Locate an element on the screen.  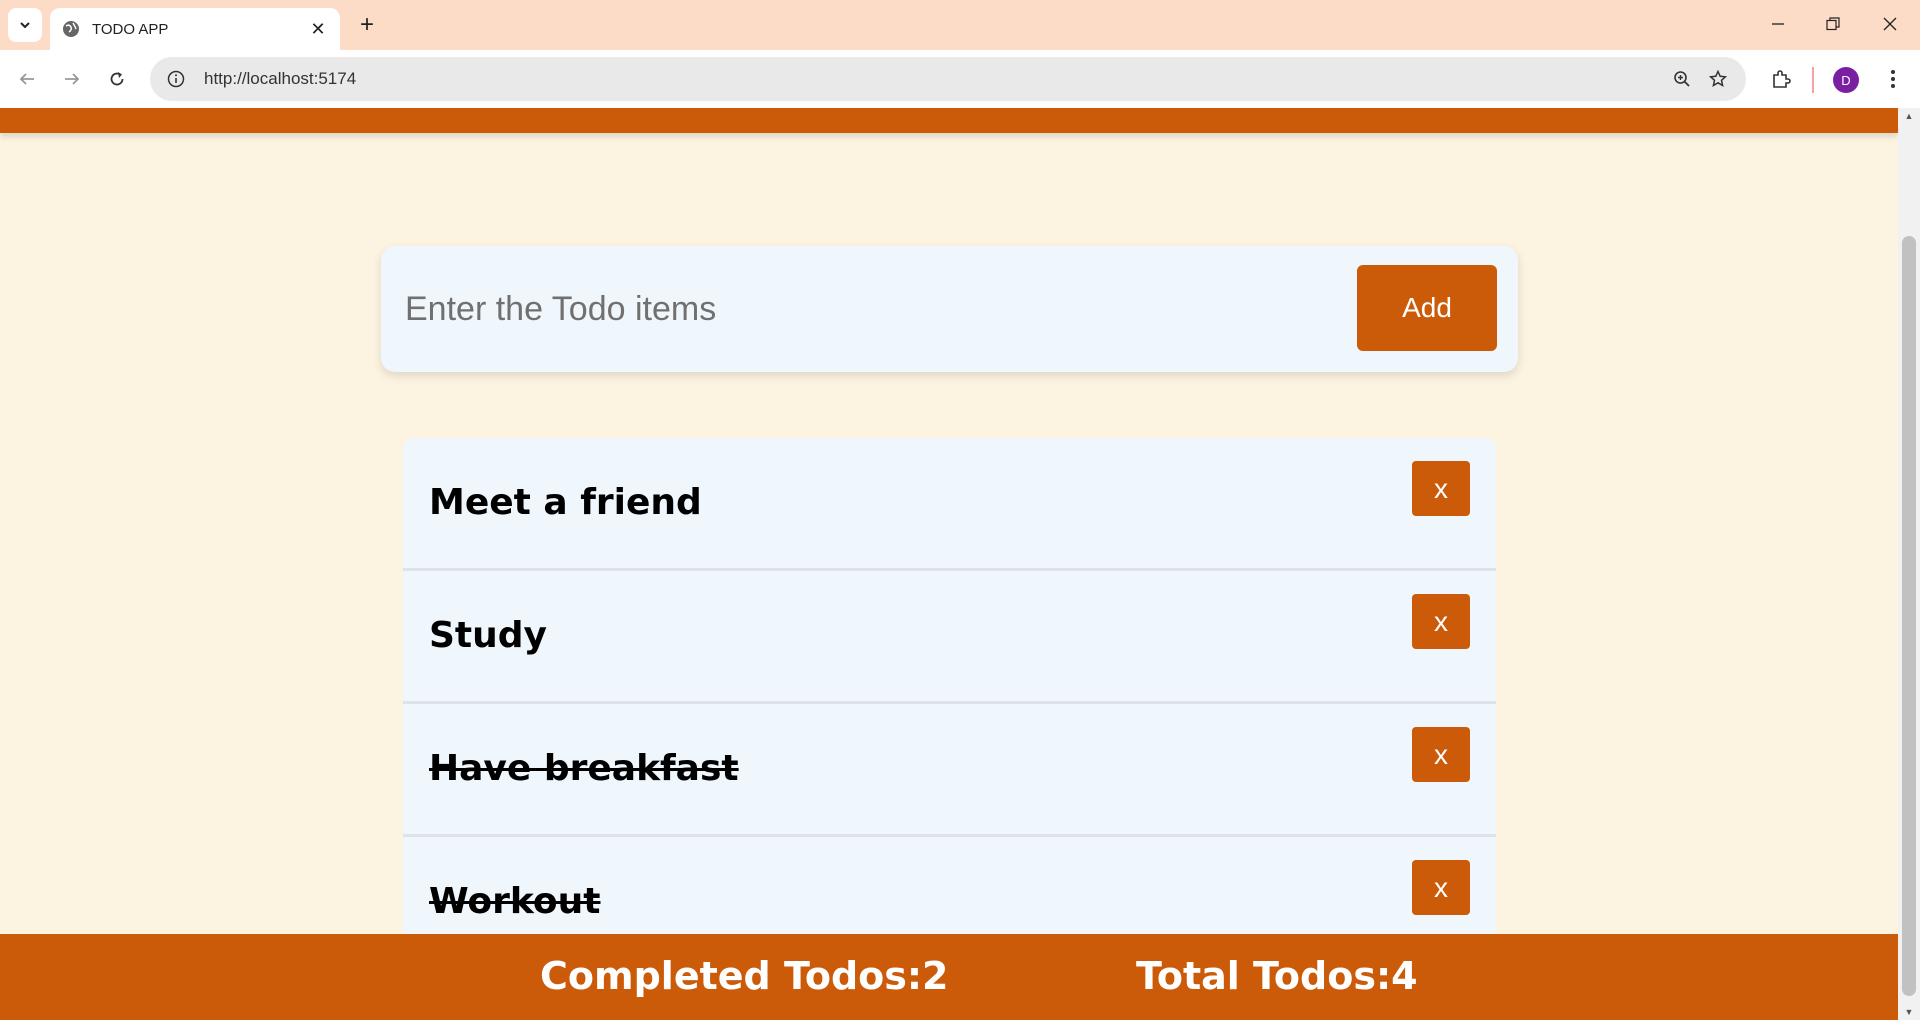
scroll-up-arrow-icon: ▲ is located at coordinates (1909, 116).